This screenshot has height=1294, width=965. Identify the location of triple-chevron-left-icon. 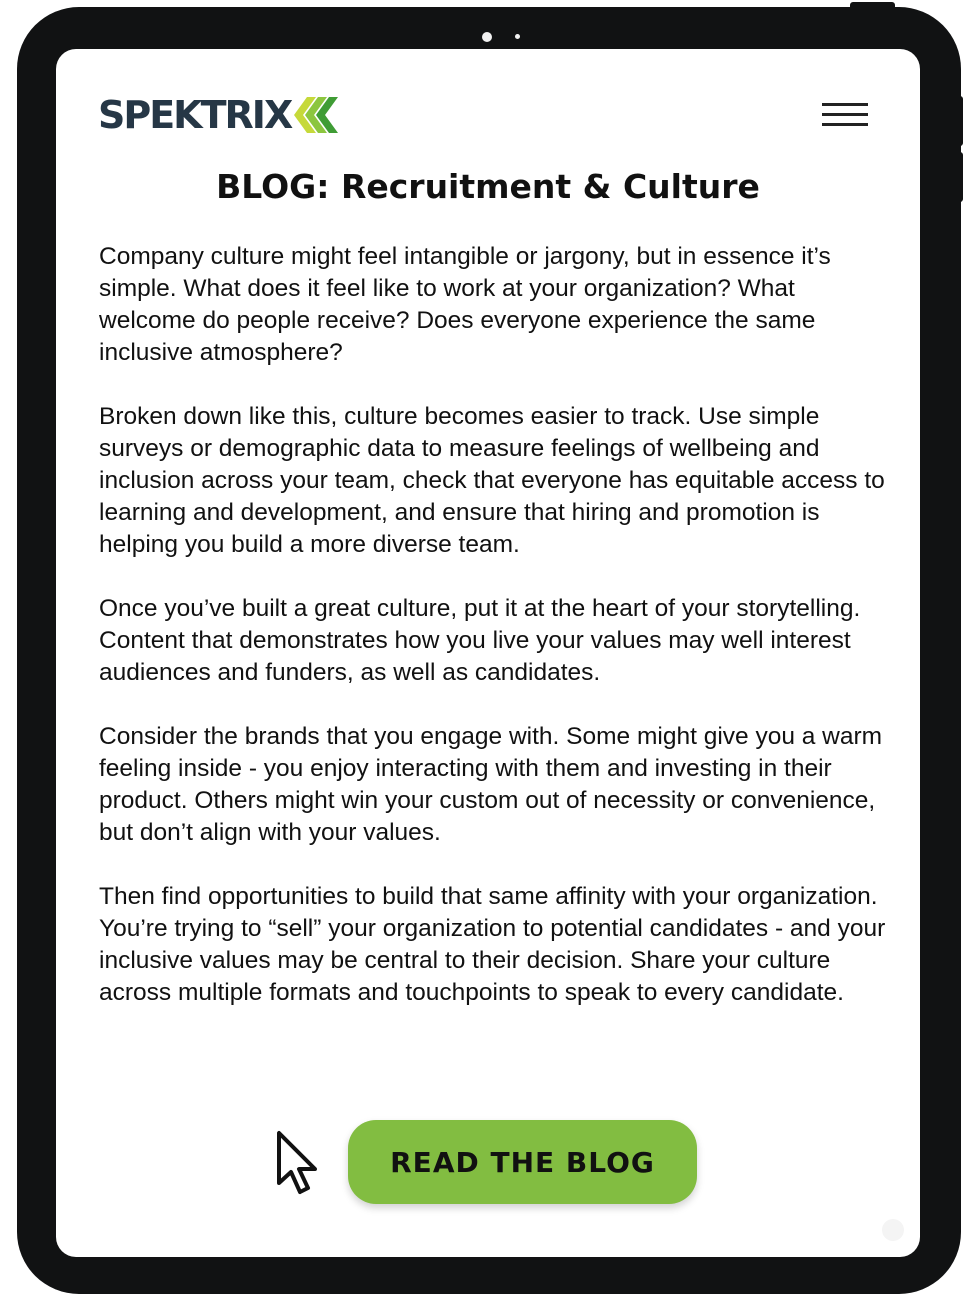
(316, 115).